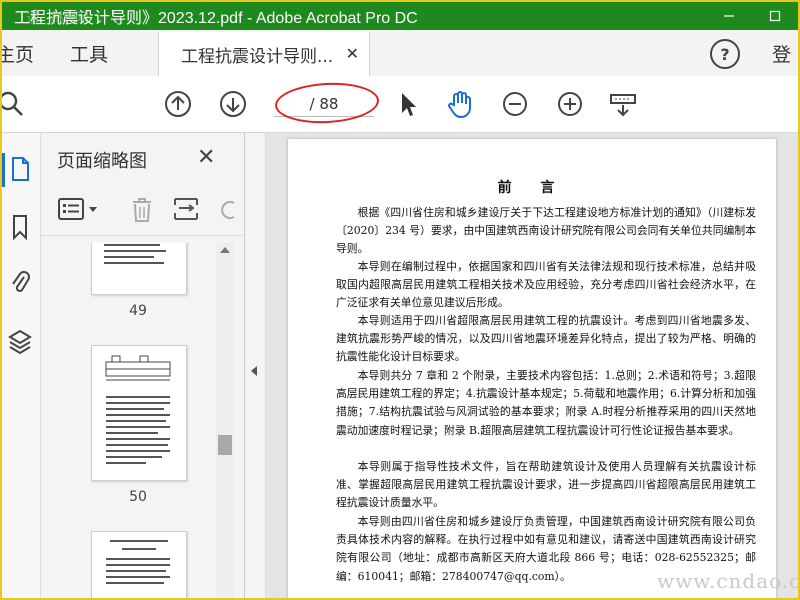 The width and height of the screenshot is (800, 600). I want to click on thumbnail-scrollbar, so click(225, 420).